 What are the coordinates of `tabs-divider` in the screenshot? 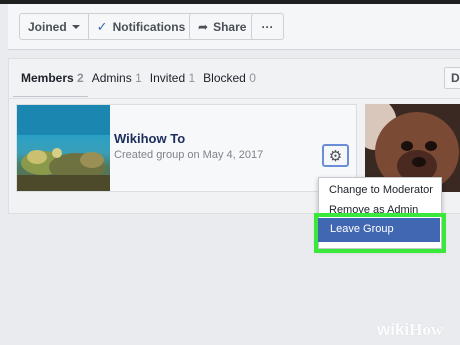 It's located at (234, 98).